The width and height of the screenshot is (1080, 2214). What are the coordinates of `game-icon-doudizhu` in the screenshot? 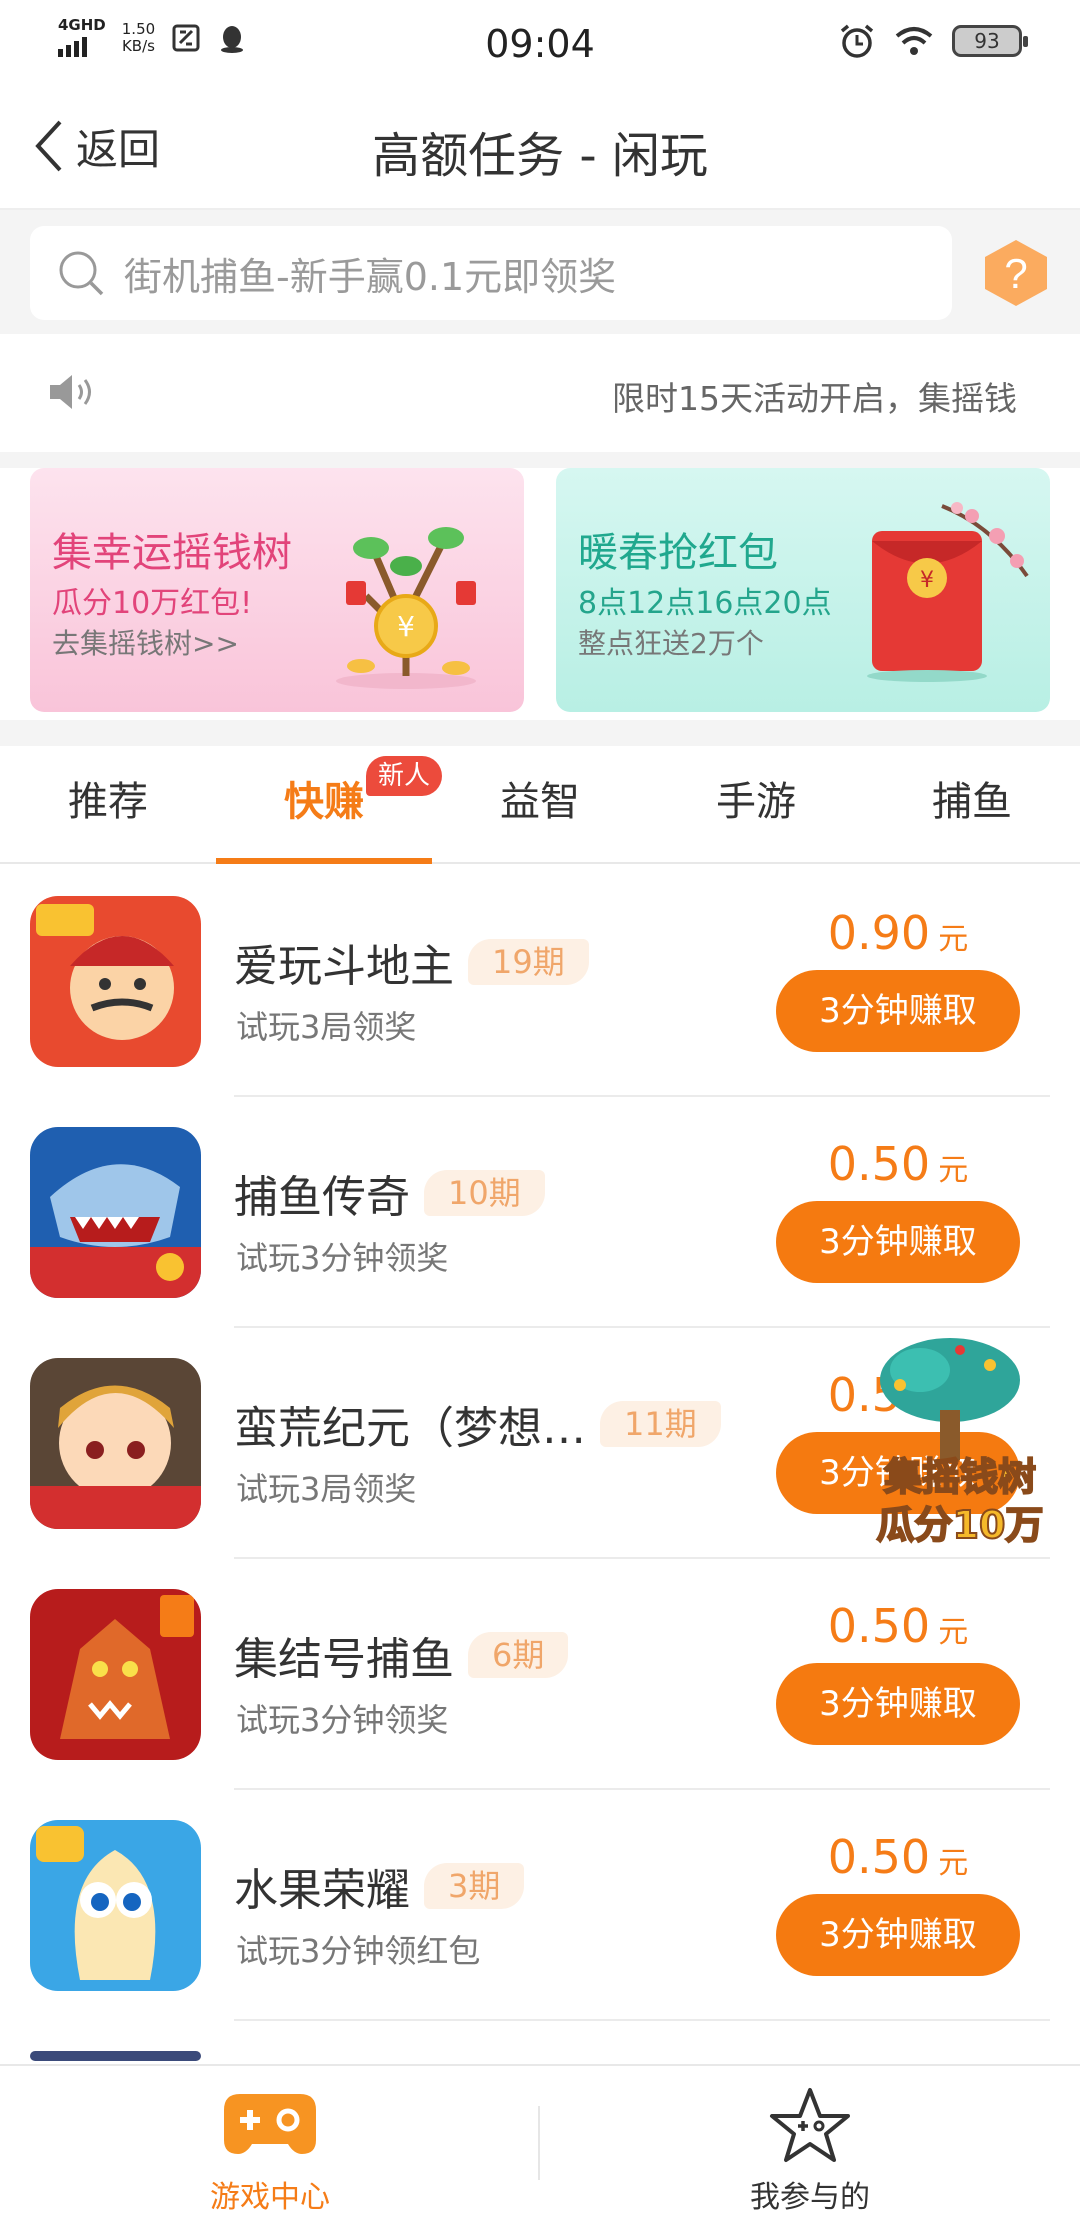 It's located at (115, 981).